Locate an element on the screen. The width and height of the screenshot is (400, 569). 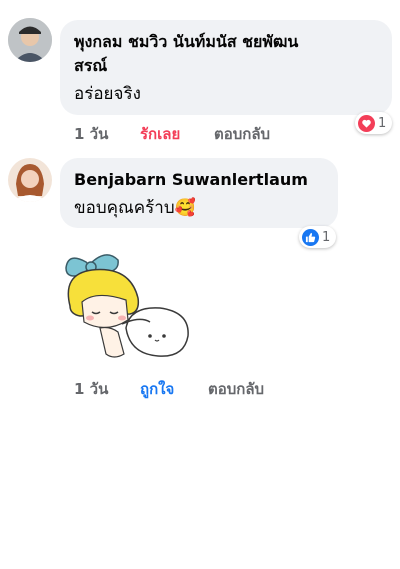
comment-text-content: ขอบคุณคร้าบ is located at coordinates (124, 208).